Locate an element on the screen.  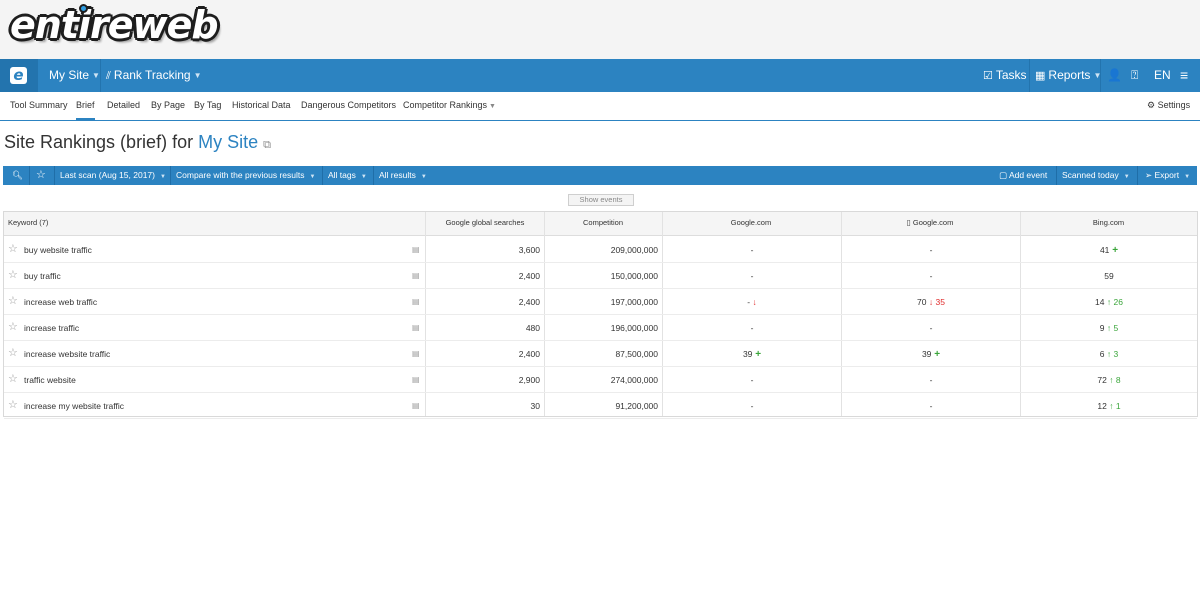
page-title-site-link: My Site is located at coordinates (228, 142).